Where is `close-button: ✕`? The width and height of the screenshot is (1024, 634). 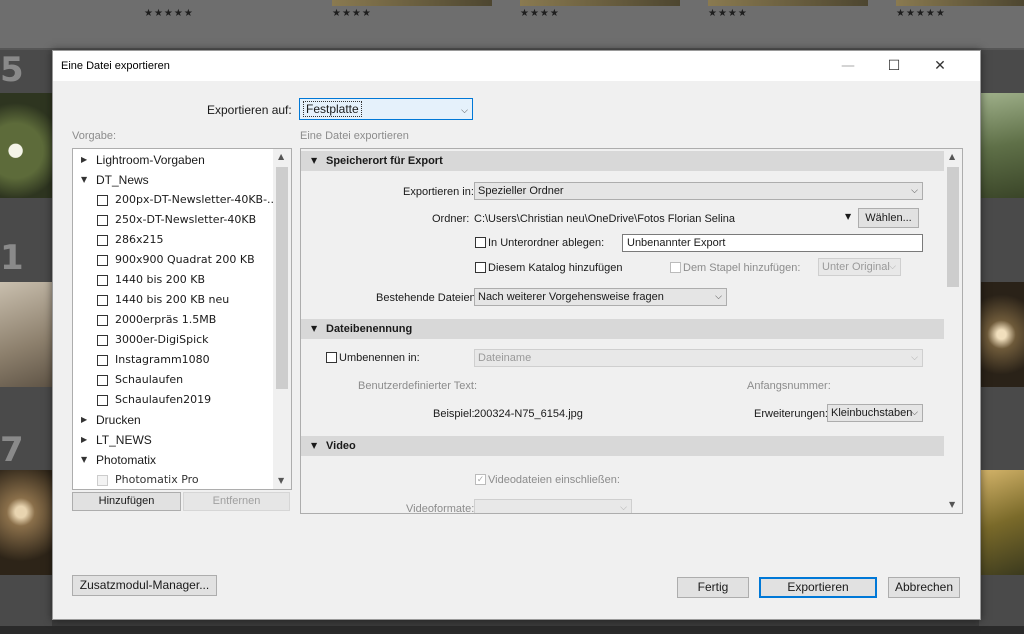 close-button: ✕ is located at coordinates (940, 66).